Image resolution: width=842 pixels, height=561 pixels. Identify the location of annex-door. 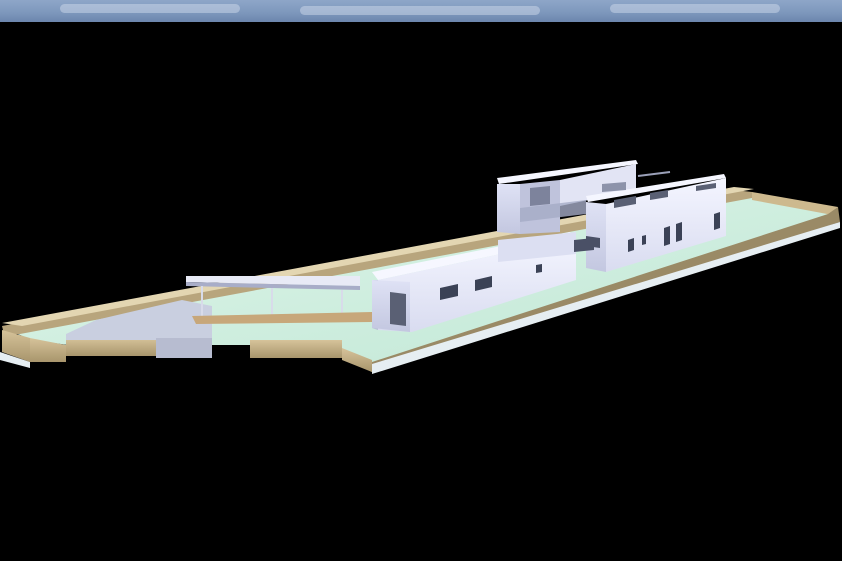
(398, 309).